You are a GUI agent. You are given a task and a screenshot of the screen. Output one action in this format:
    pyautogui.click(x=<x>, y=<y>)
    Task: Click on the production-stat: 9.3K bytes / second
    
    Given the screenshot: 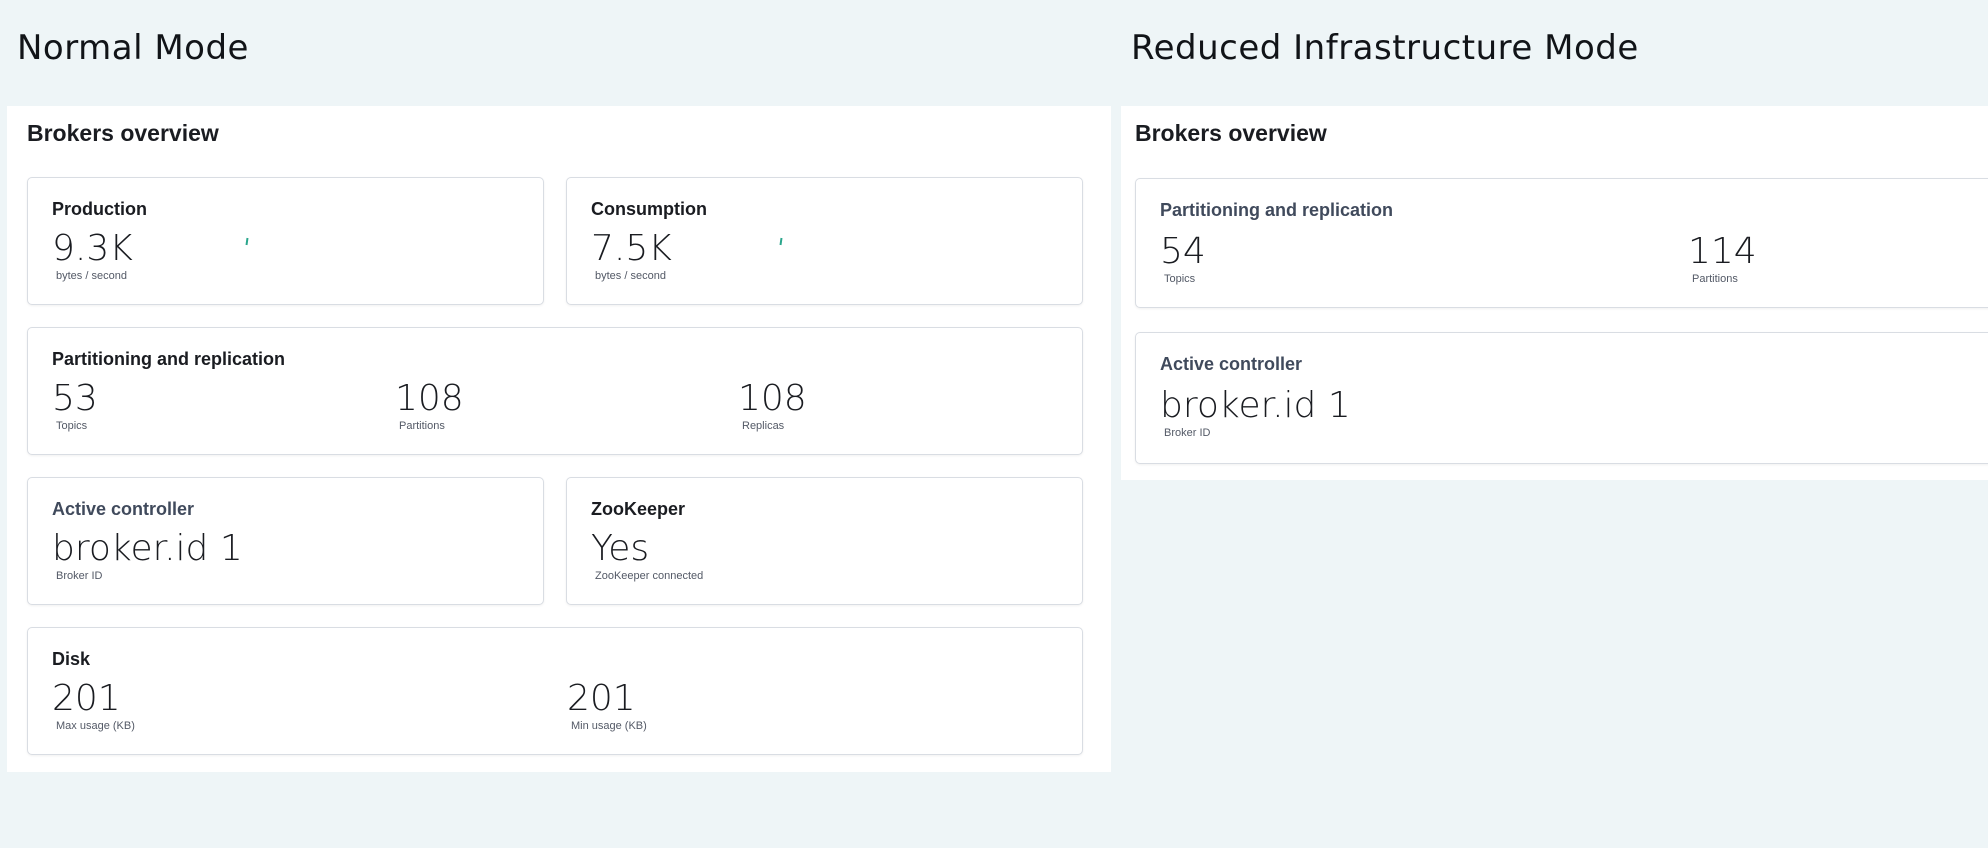 What is the action you would take?
    pyautogui.click(x=92, y=255)
    